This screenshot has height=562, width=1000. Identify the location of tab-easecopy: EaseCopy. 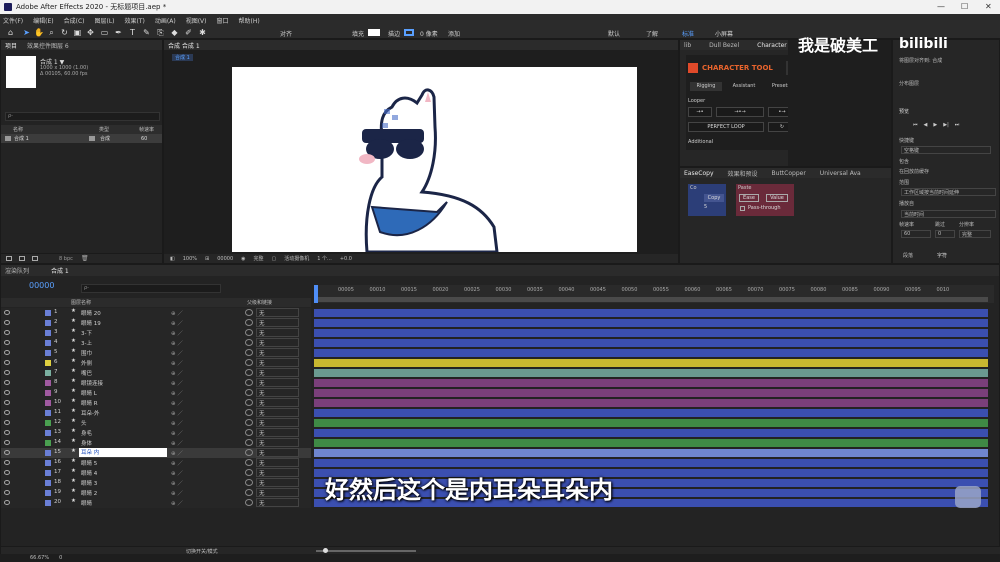
(699, 173).